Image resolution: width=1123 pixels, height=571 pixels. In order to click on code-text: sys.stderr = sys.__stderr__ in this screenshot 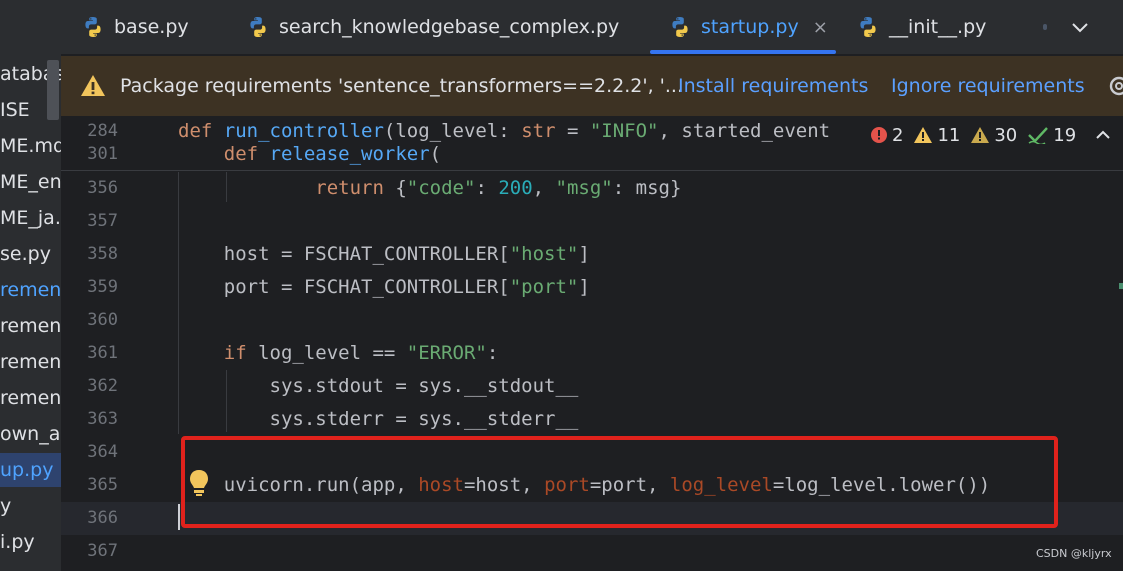, I will do `click(378, 419)`.